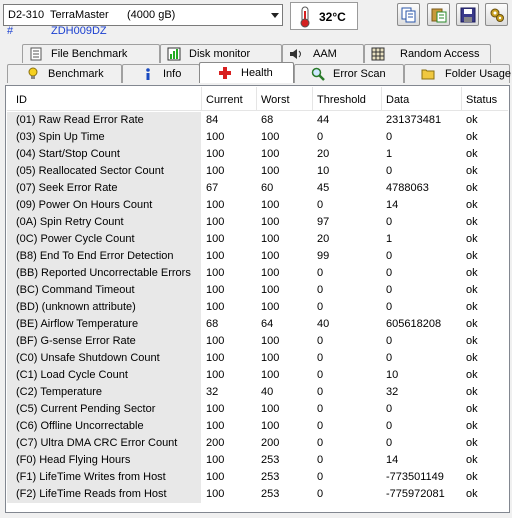 This screenshot has width=512, height=518. I want to click on tab-info: Info, so click(161, 73).